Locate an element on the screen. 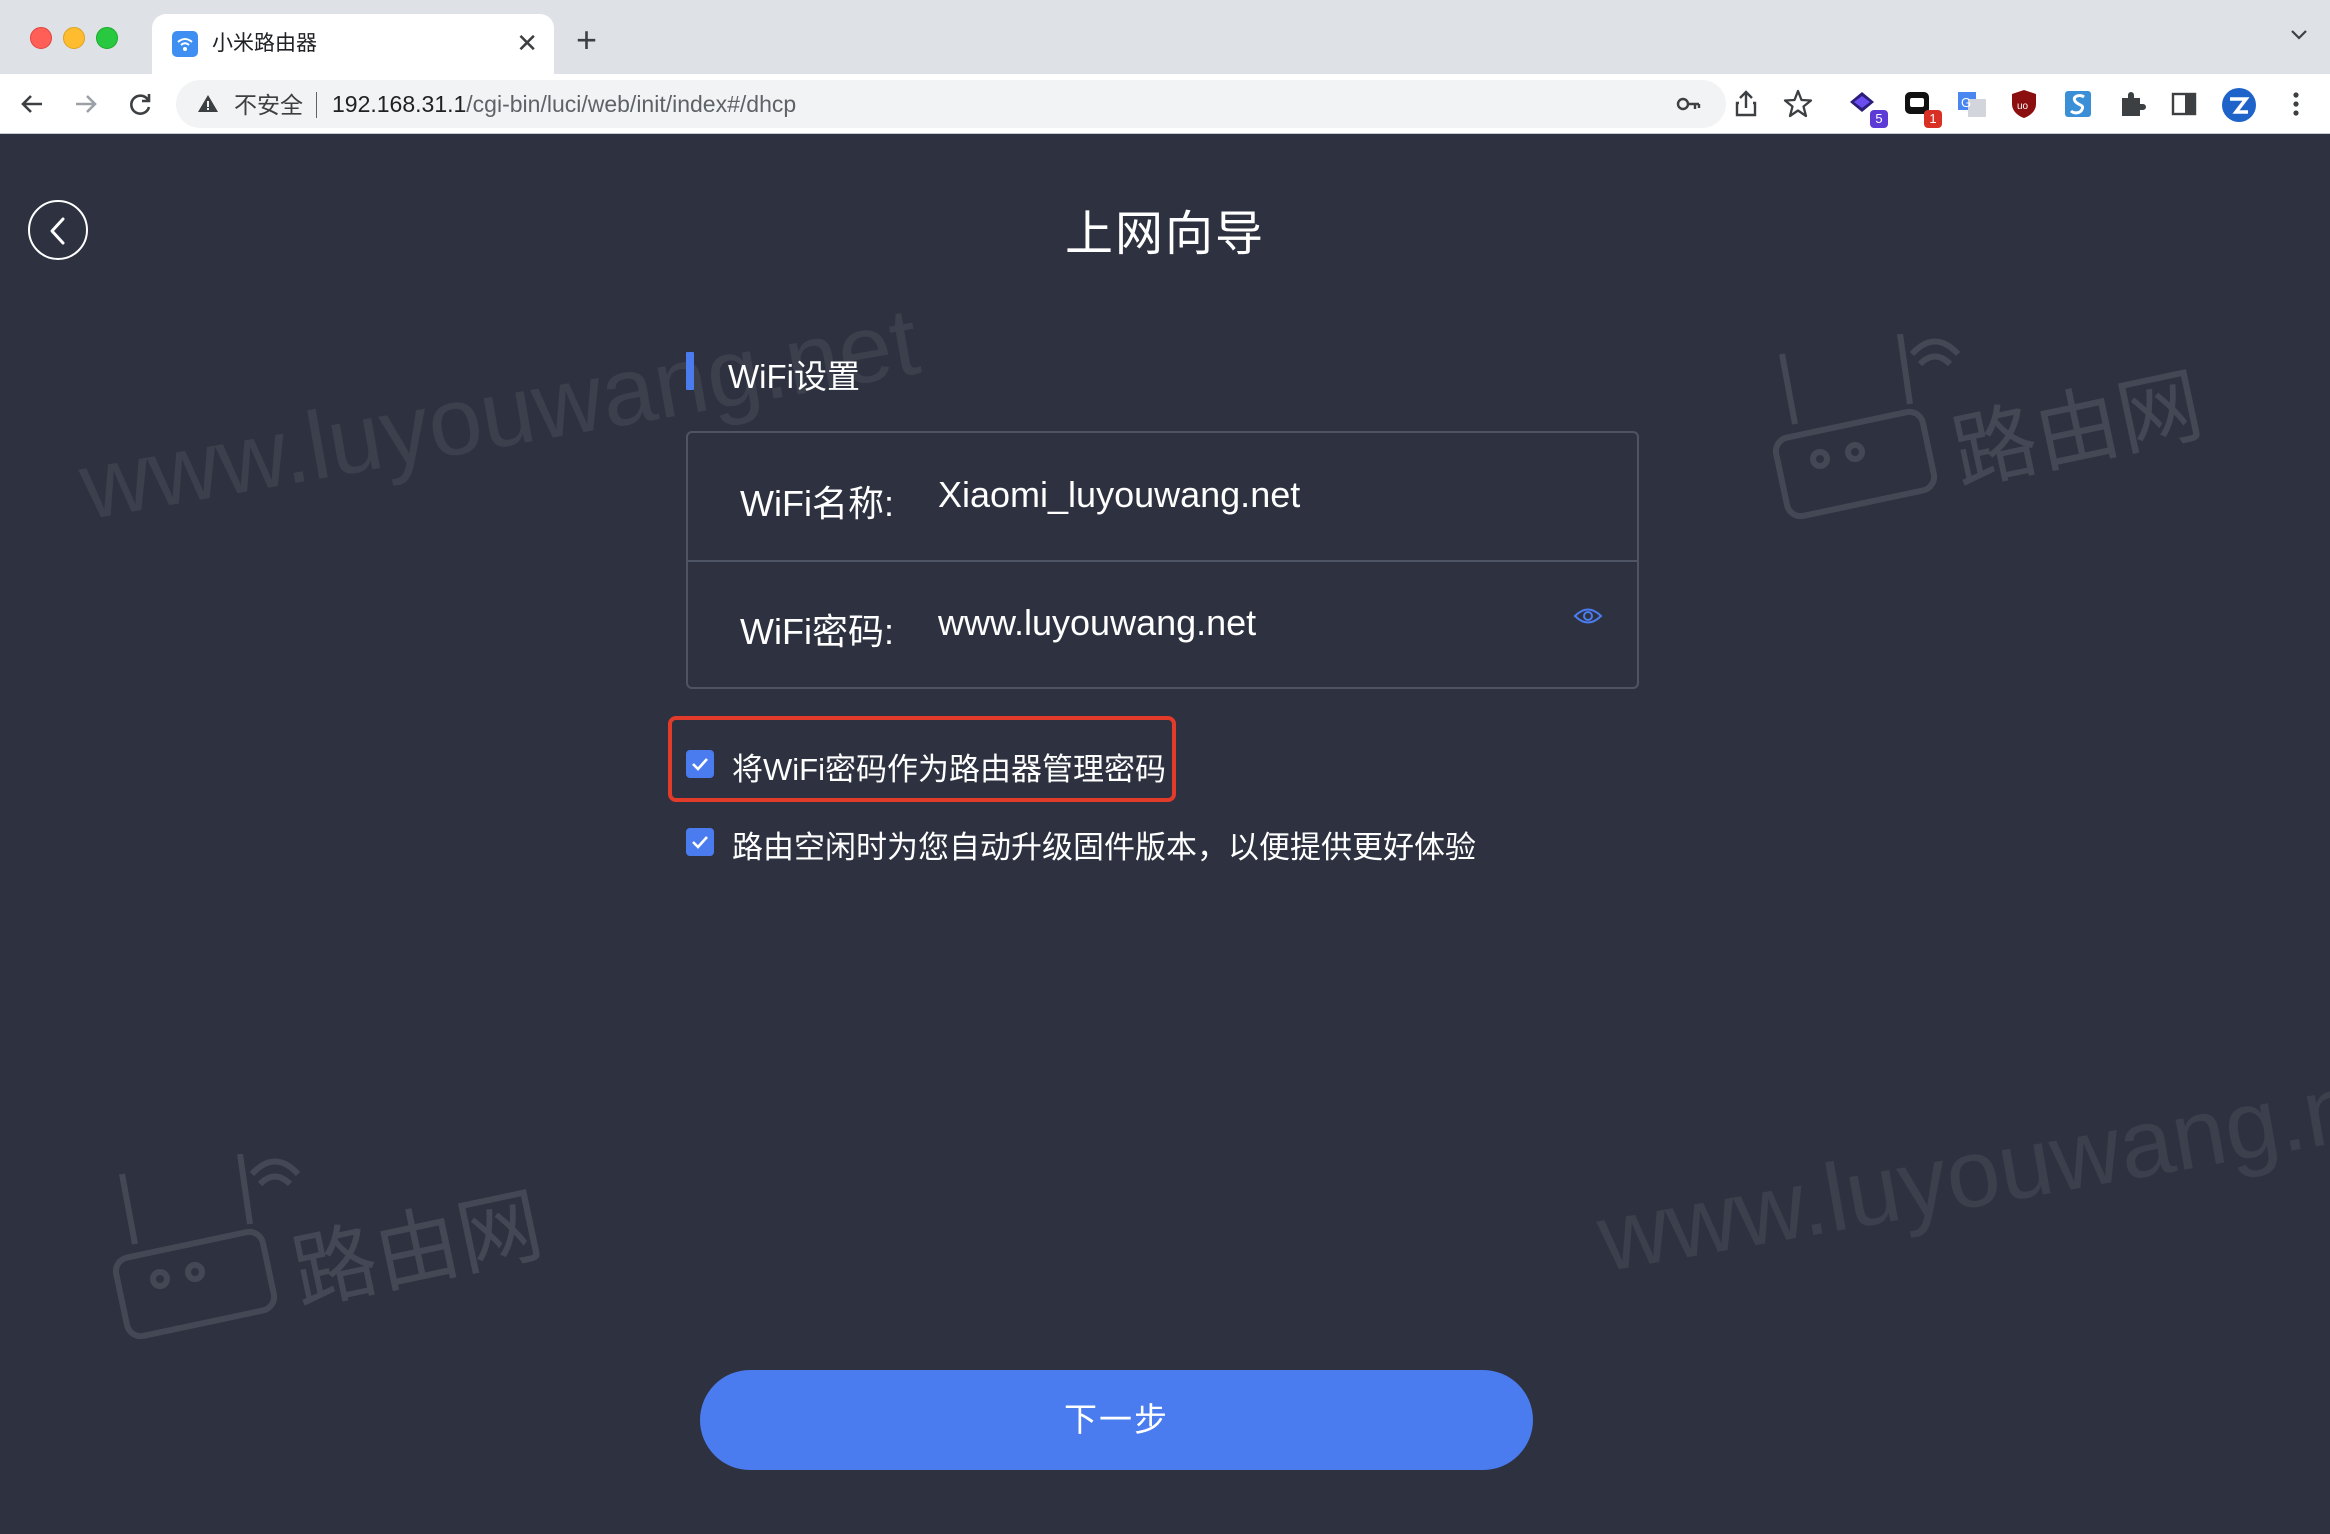 The width and height of the screenshot is (2330, 1534). url-host: 192.168.31.1 is located at coordinates (399, 104).